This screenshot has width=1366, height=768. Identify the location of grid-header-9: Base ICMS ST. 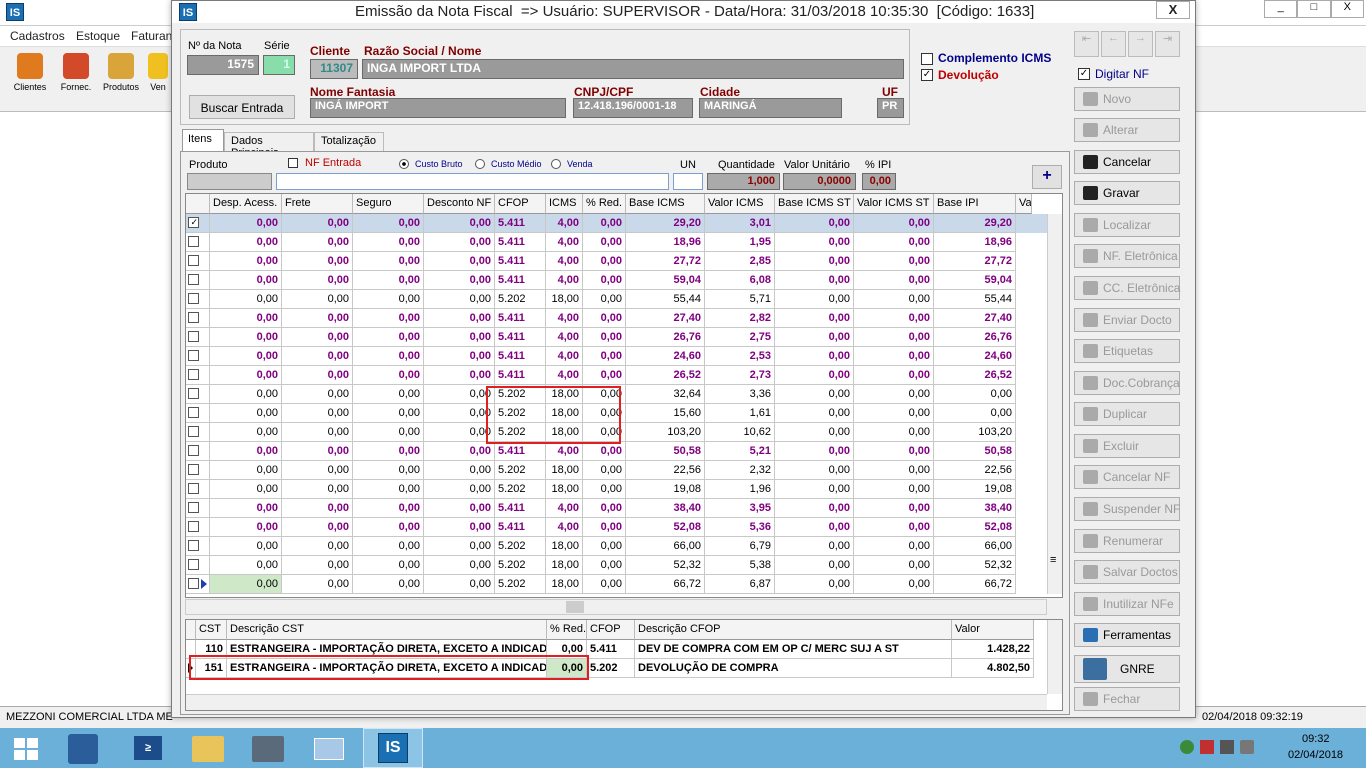
(814, 204).